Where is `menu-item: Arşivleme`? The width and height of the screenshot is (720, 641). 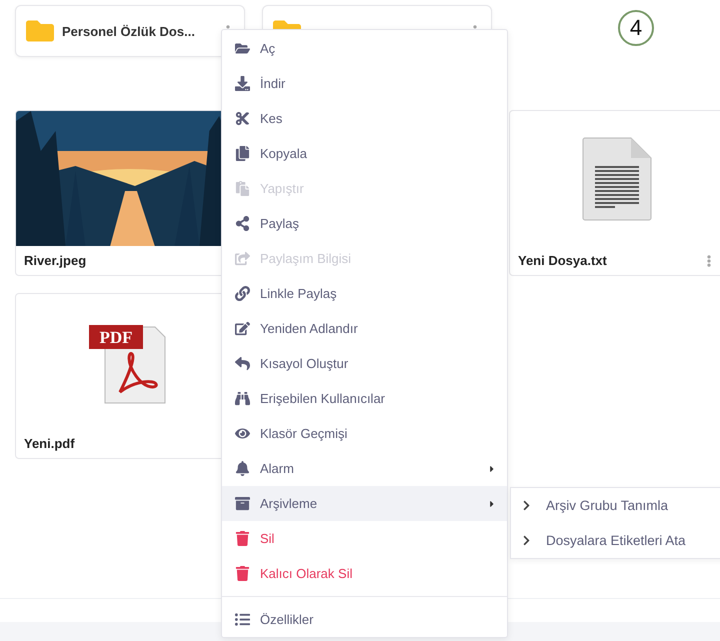 menu-item: Arşivleme is located at coordinates (364, 503).